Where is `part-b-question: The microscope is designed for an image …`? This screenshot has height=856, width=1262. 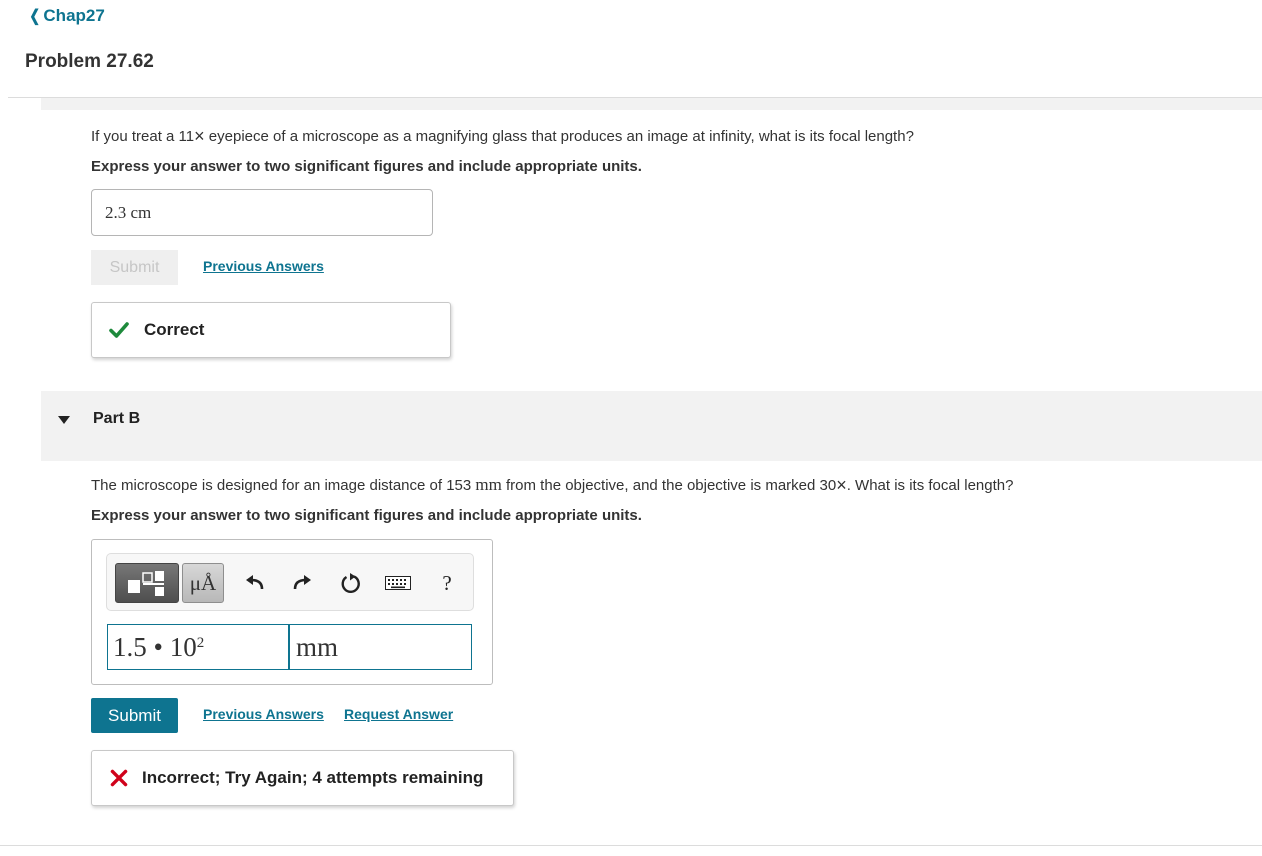
part-b-question: The microscope is designed for an image … is located at coordinates (552, 485).